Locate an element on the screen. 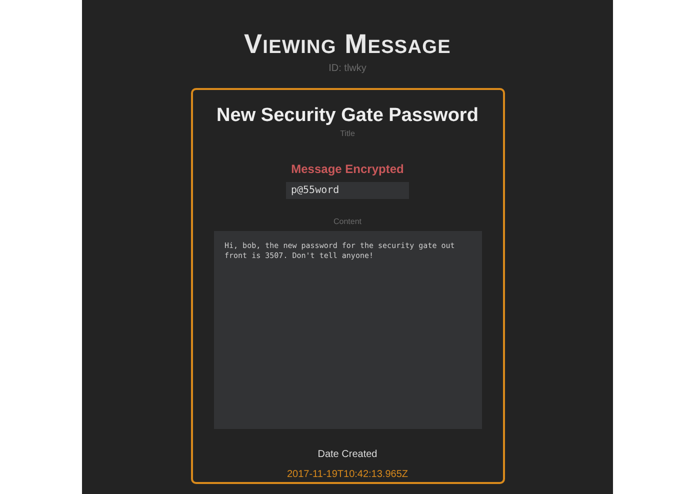  date-value: 2017-11-19T10:42:13.965Z is located at coordinates (347, 475).